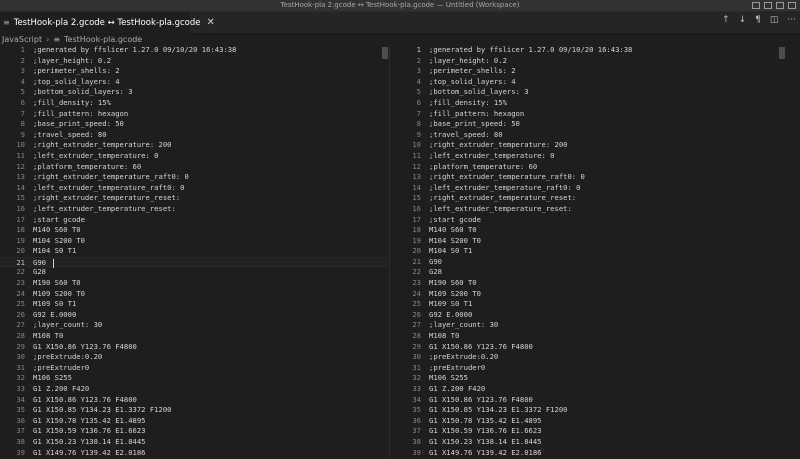 This screenshot has height=459, width=800. What do you see at coordinates (743, 20) in the screenshot?
I see `next-change-icon: ↓` at bounding box center [743, 20].